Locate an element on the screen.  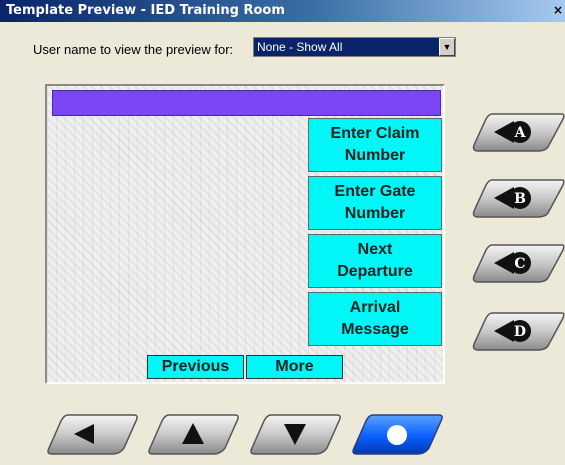
screen-header-bar is located at coordinates (246, 103).